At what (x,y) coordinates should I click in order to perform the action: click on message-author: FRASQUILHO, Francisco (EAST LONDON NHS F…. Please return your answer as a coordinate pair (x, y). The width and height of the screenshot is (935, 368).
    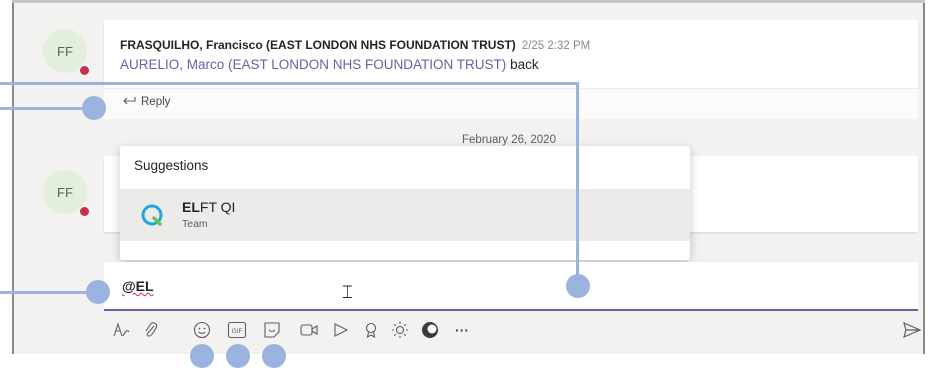
    Looking at the image, I should click on (318, 45).